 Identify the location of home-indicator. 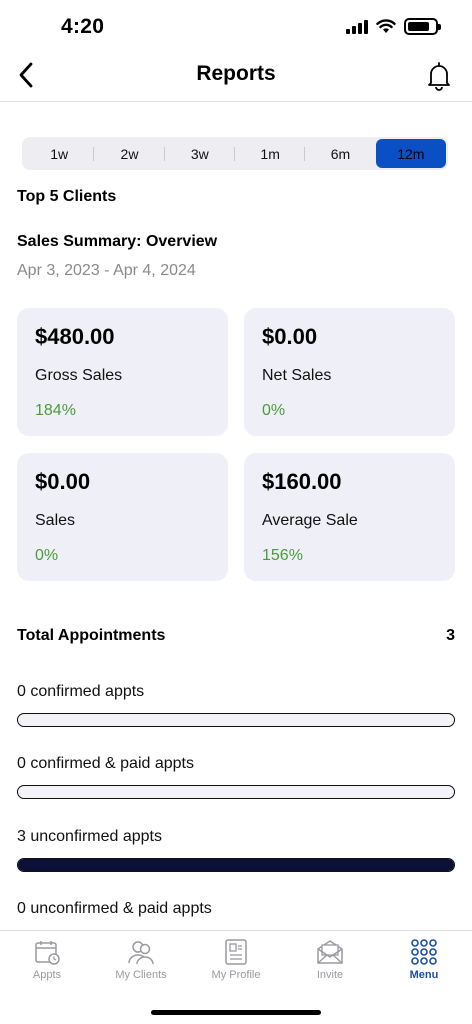
(236, 1012).